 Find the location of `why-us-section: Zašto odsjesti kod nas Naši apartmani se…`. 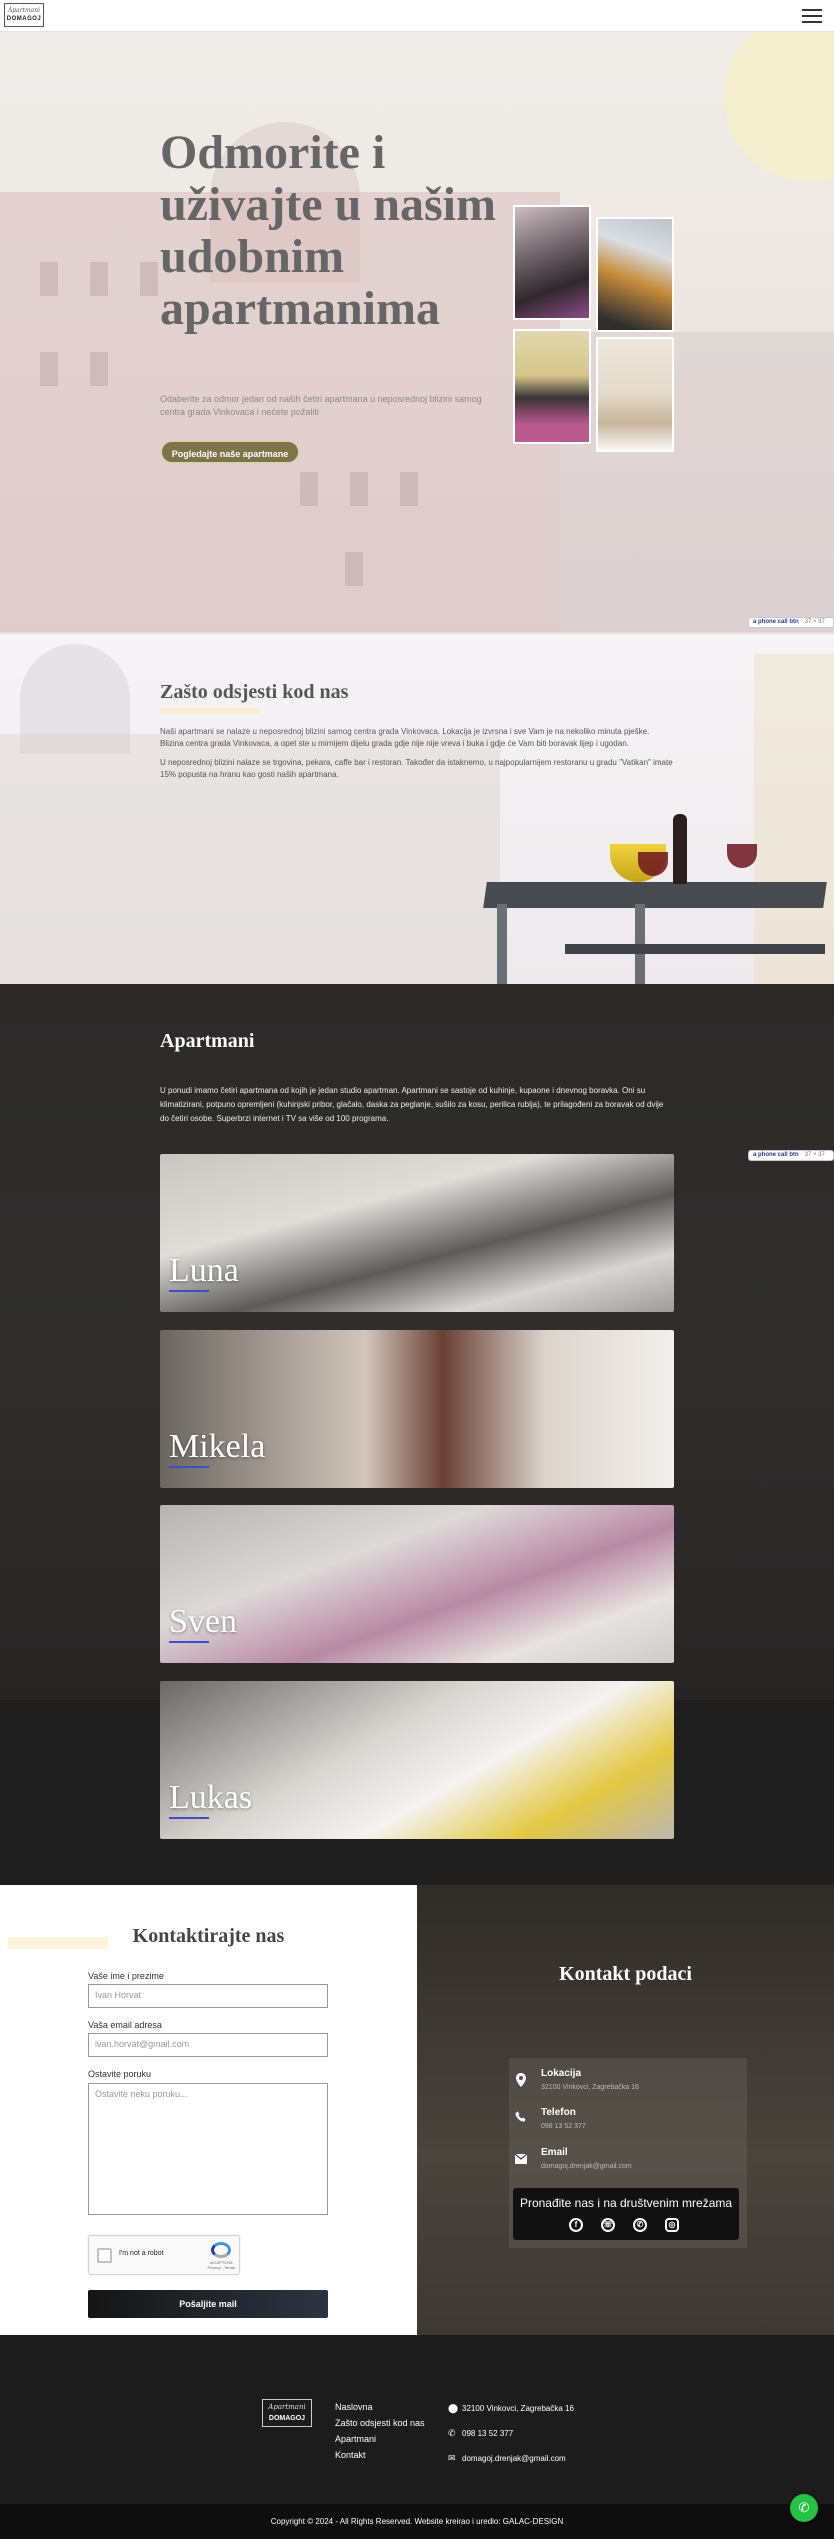

why-us-section: Zašto odsjesti kod nas Naši apartmani se… is located at coordinates (417, 809).